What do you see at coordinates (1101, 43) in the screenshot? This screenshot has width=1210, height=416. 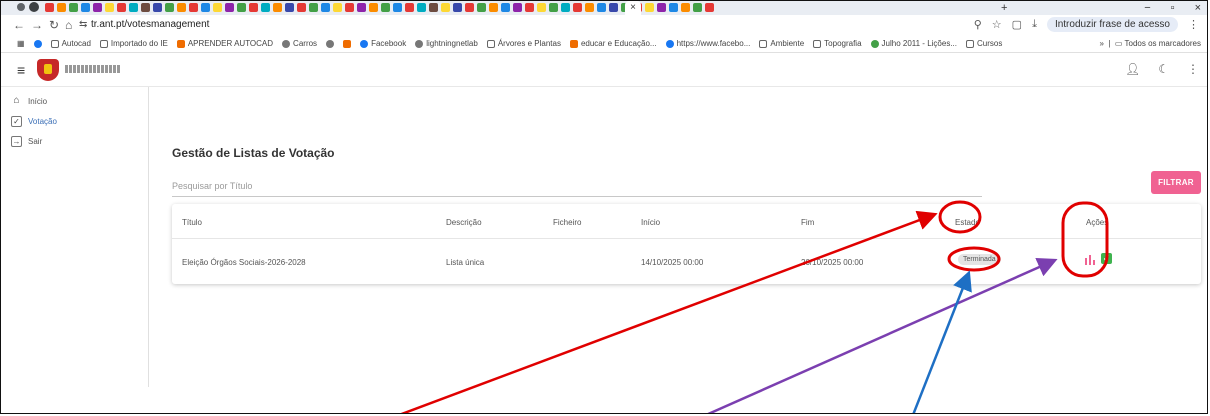 I see `bookmarks-more-button: »` at bounding box center [1101, 43].